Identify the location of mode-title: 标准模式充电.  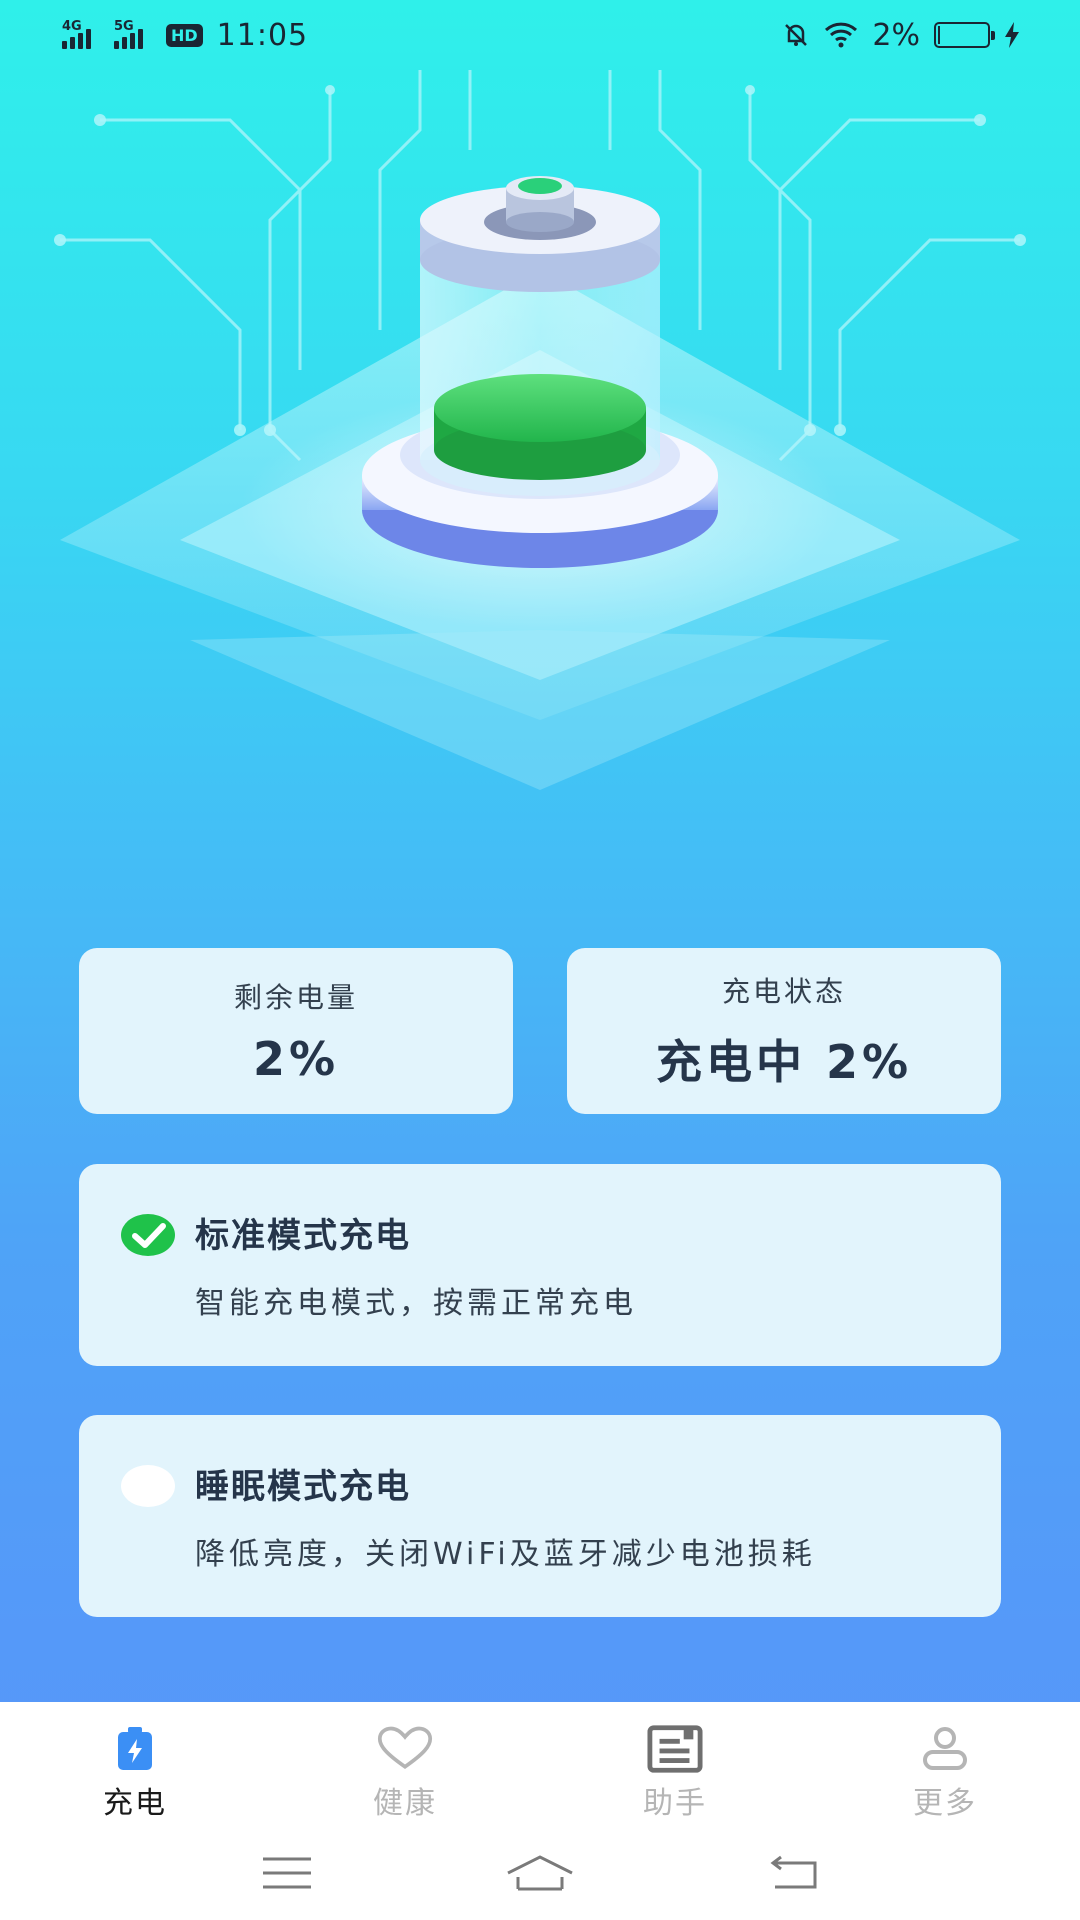
(303, 1236).